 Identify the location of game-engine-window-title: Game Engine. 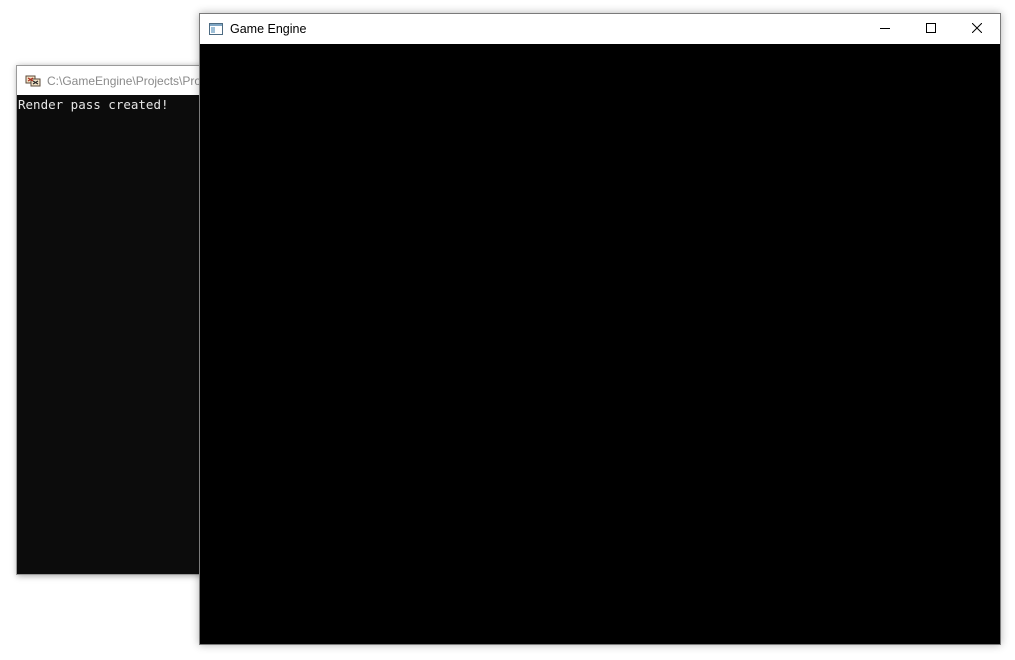
(268, 29).